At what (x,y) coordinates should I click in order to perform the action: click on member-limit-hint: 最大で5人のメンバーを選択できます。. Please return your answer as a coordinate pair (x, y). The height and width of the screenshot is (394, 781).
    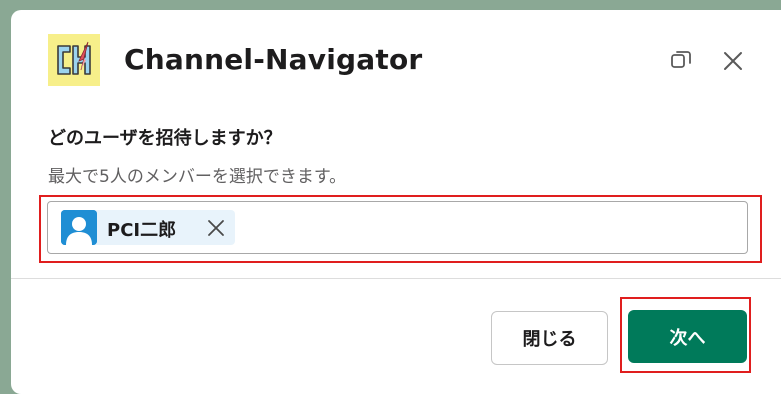
    Looking at the image, I should click on (197, 177).